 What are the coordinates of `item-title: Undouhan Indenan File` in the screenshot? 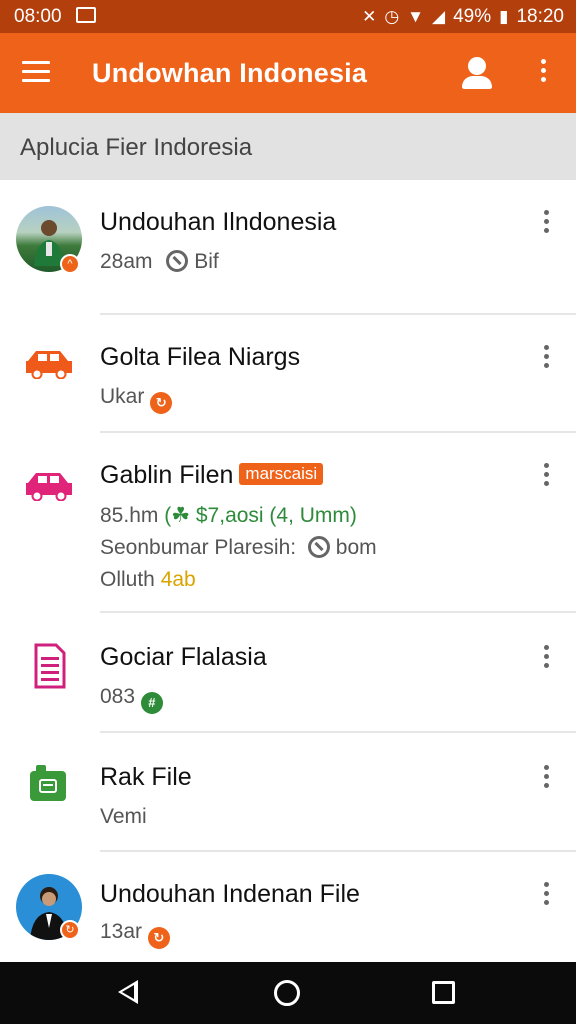 It's located at (230, 894).